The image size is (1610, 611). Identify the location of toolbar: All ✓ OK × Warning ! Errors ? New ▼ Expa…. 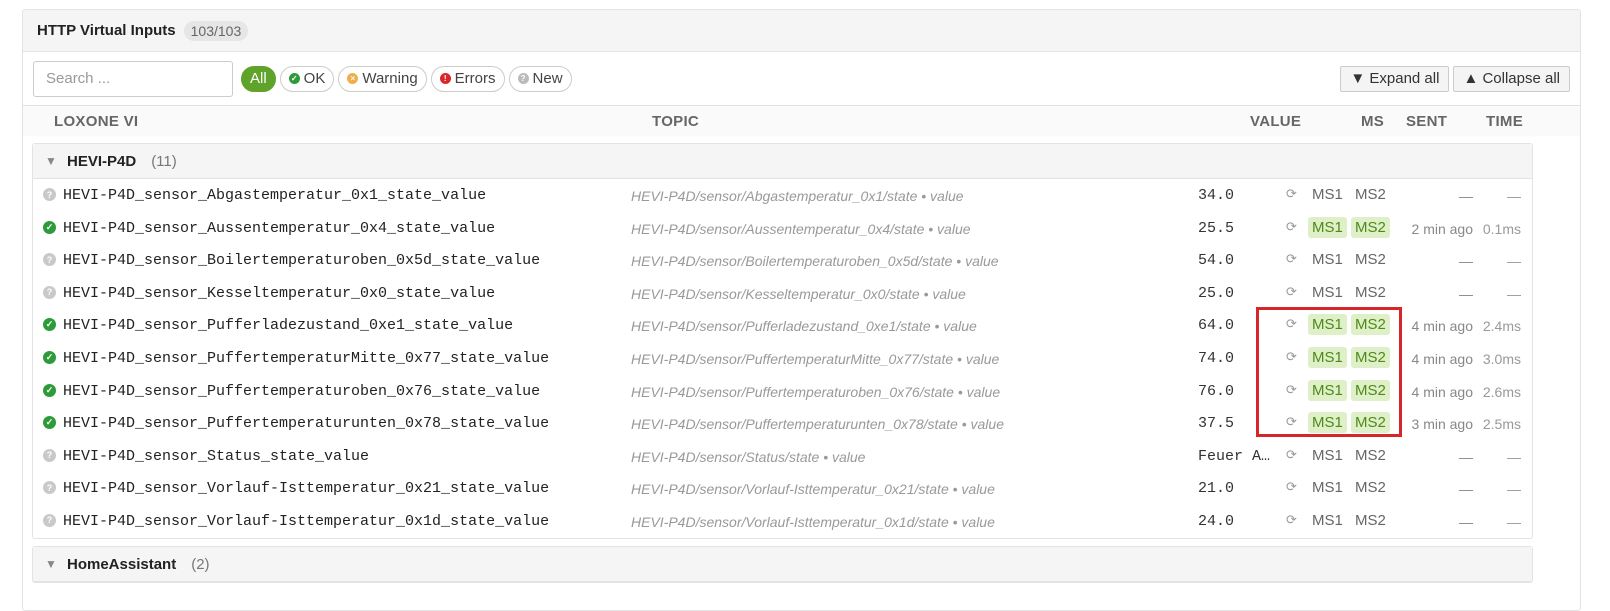
(801, 79).